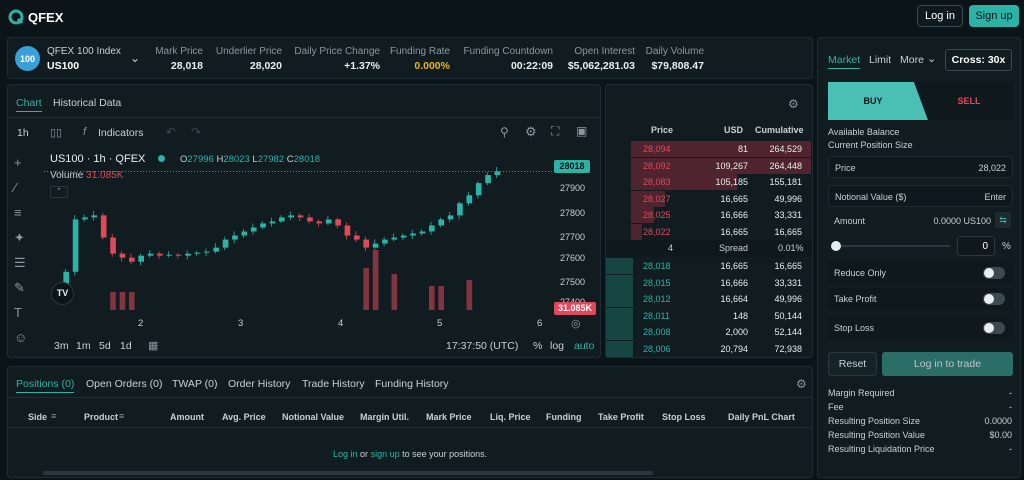 The height and width of the screenshot is (480, 1024). What do you see at coordinates (555, 131) in the screenshot?
I see `fullscreen-icon: ⛶` at bounding box center [555, 131].